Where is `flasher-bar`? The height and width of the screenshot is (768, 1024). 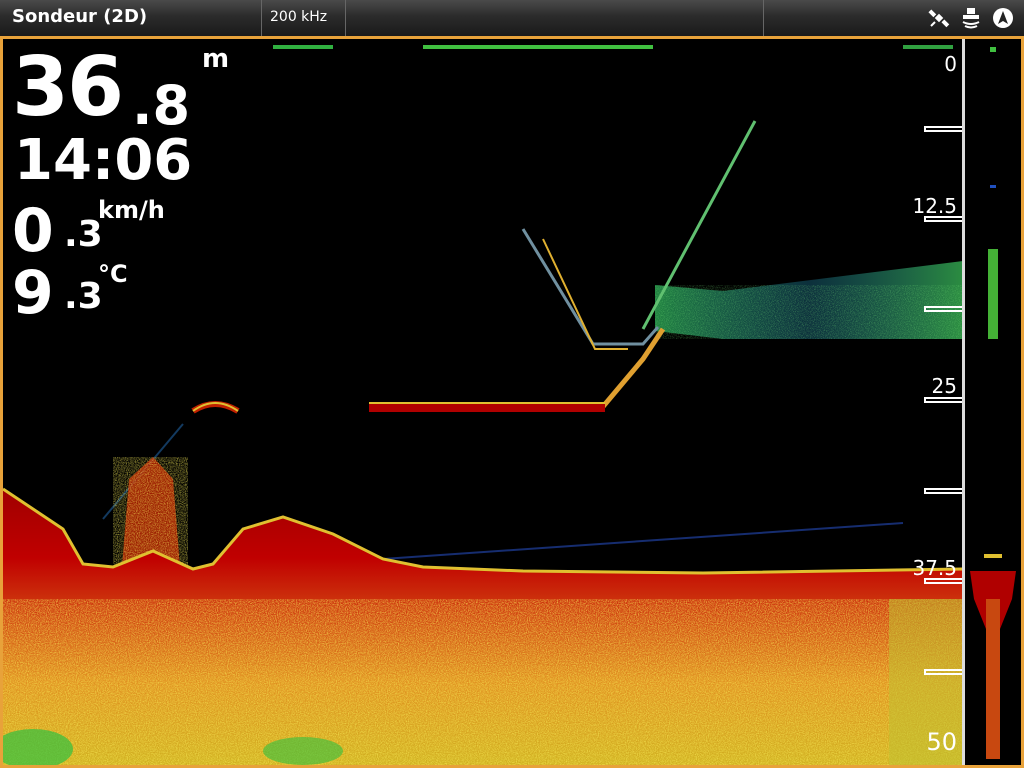 flasher-bar is located at coordinates (993, 402).